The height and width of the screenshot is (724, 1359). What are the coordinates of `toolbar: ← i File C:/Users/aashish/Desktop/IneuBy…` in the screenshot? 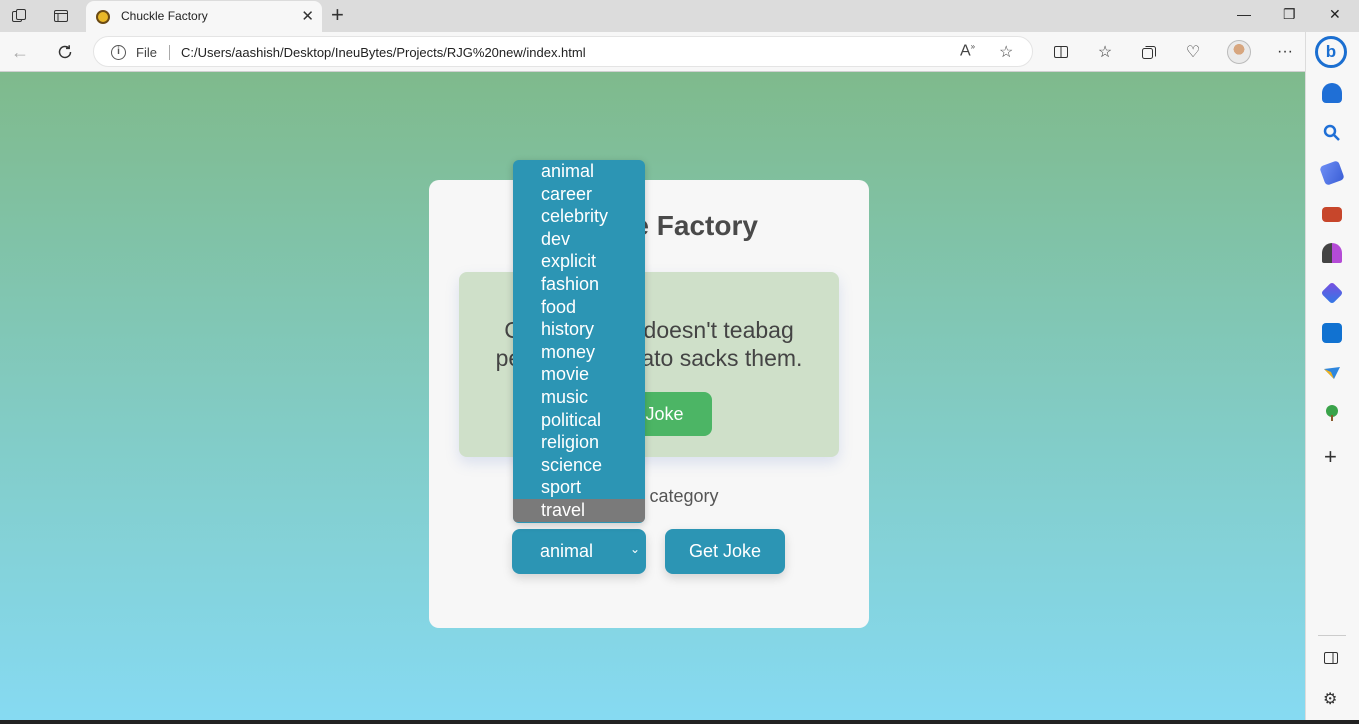 It's located at (679, 52).